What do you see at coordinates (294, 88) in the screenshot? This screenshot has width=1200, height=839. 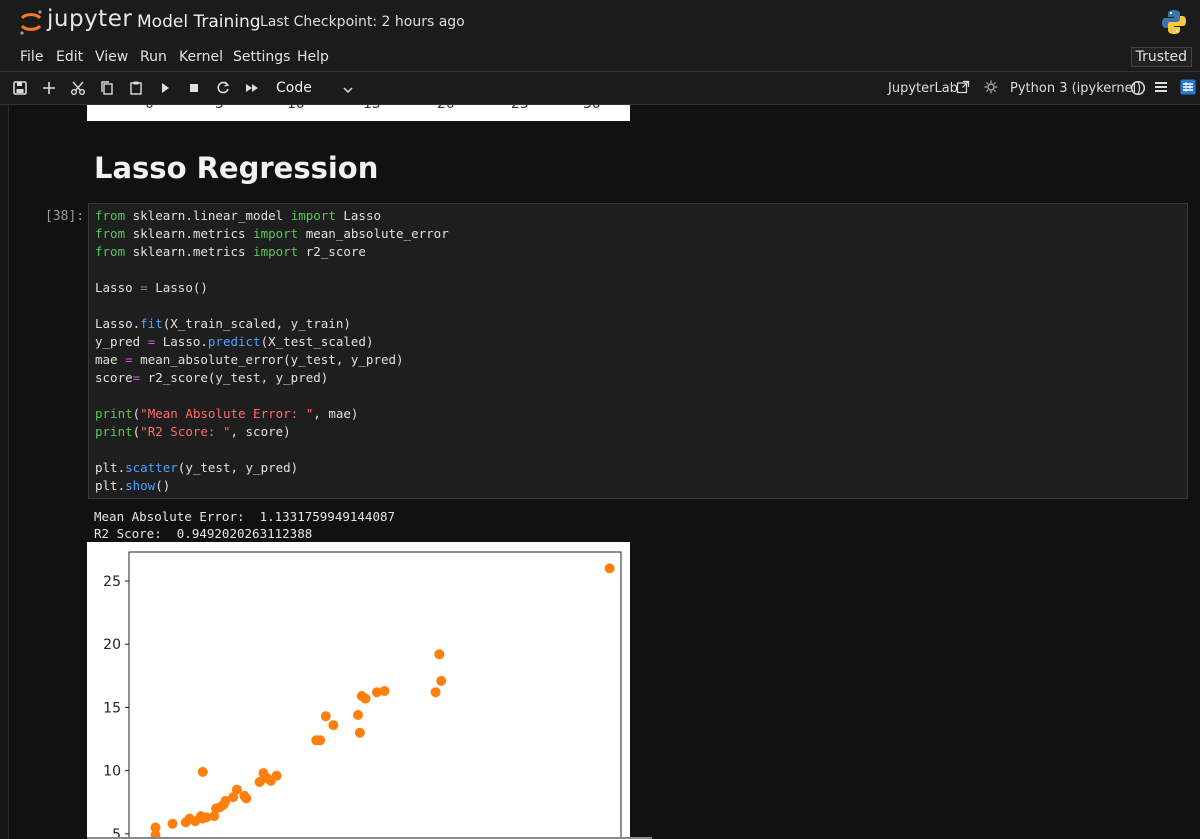 I see `cell-type-select: Code` at bounding box center [294, 88].